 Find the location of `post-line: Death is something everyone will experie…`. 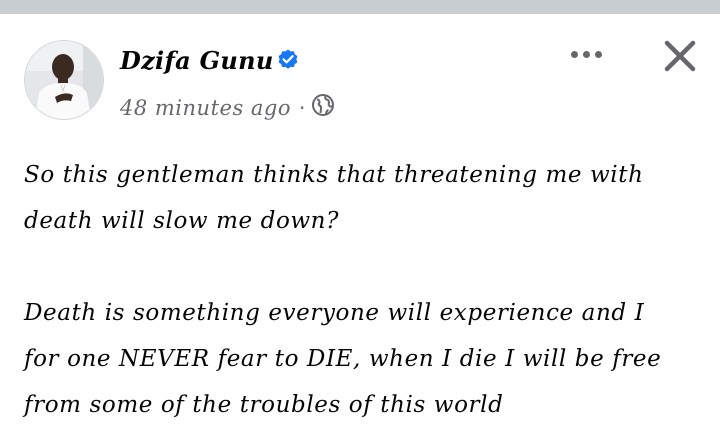

post-line: Death is something everyone will experie… is located at coordinates (334, 313).